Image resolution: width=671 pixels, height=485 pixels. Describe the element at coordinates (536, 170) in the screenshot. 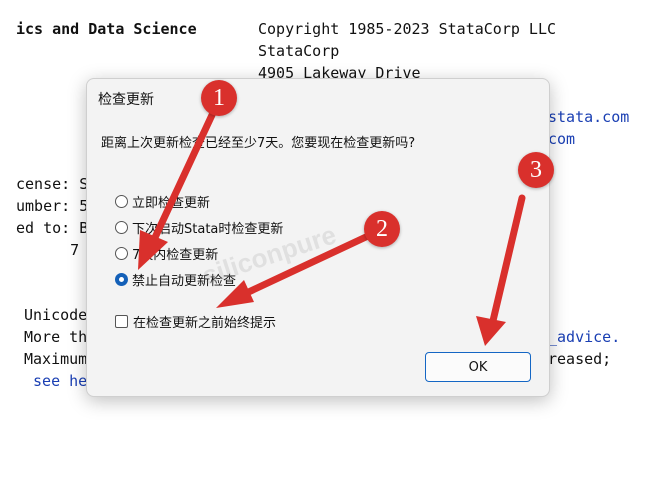

I see `annotation-badge-3: 3` at that location.